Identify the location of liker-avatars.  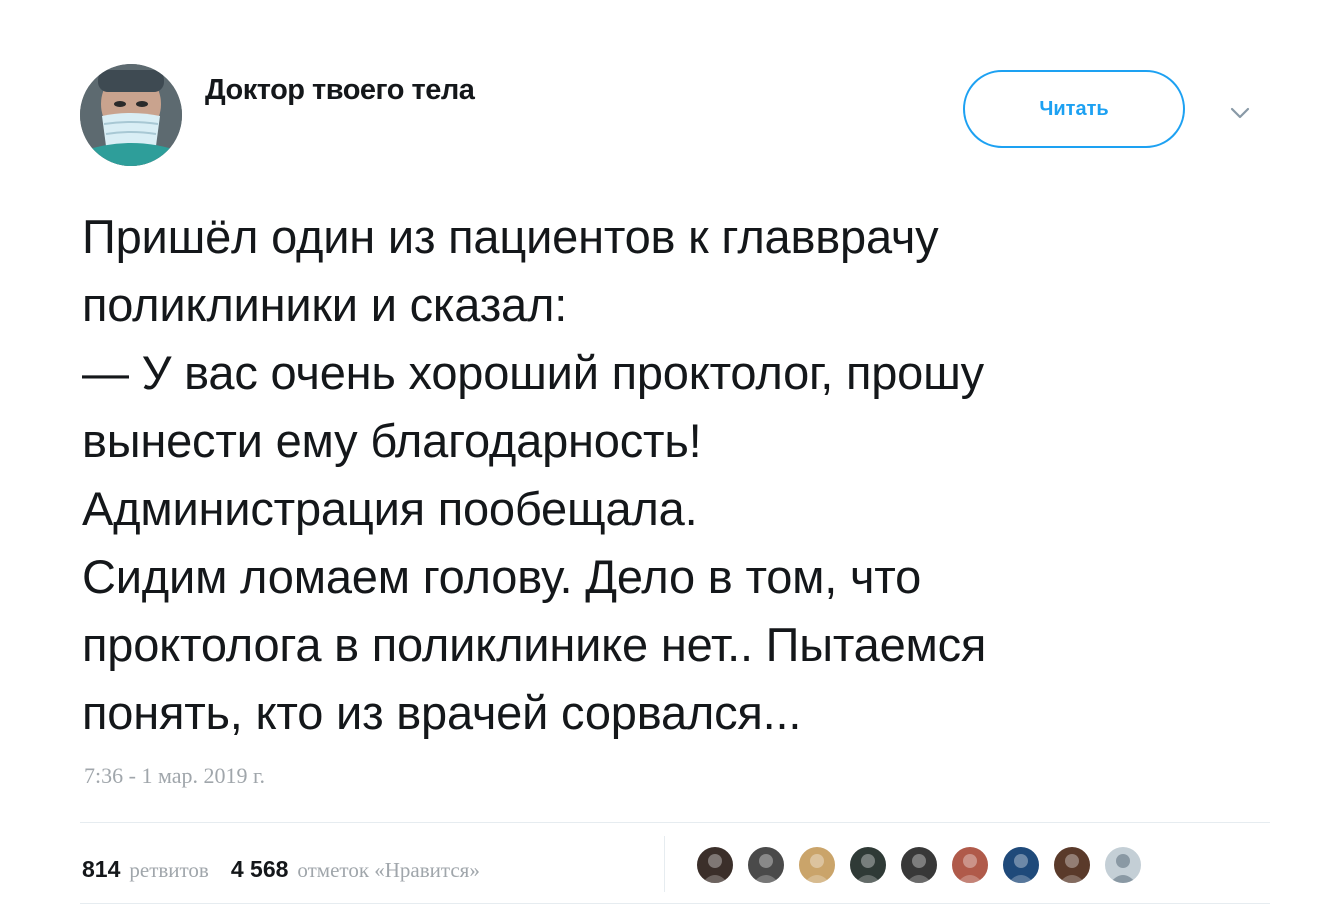
(924, 865).